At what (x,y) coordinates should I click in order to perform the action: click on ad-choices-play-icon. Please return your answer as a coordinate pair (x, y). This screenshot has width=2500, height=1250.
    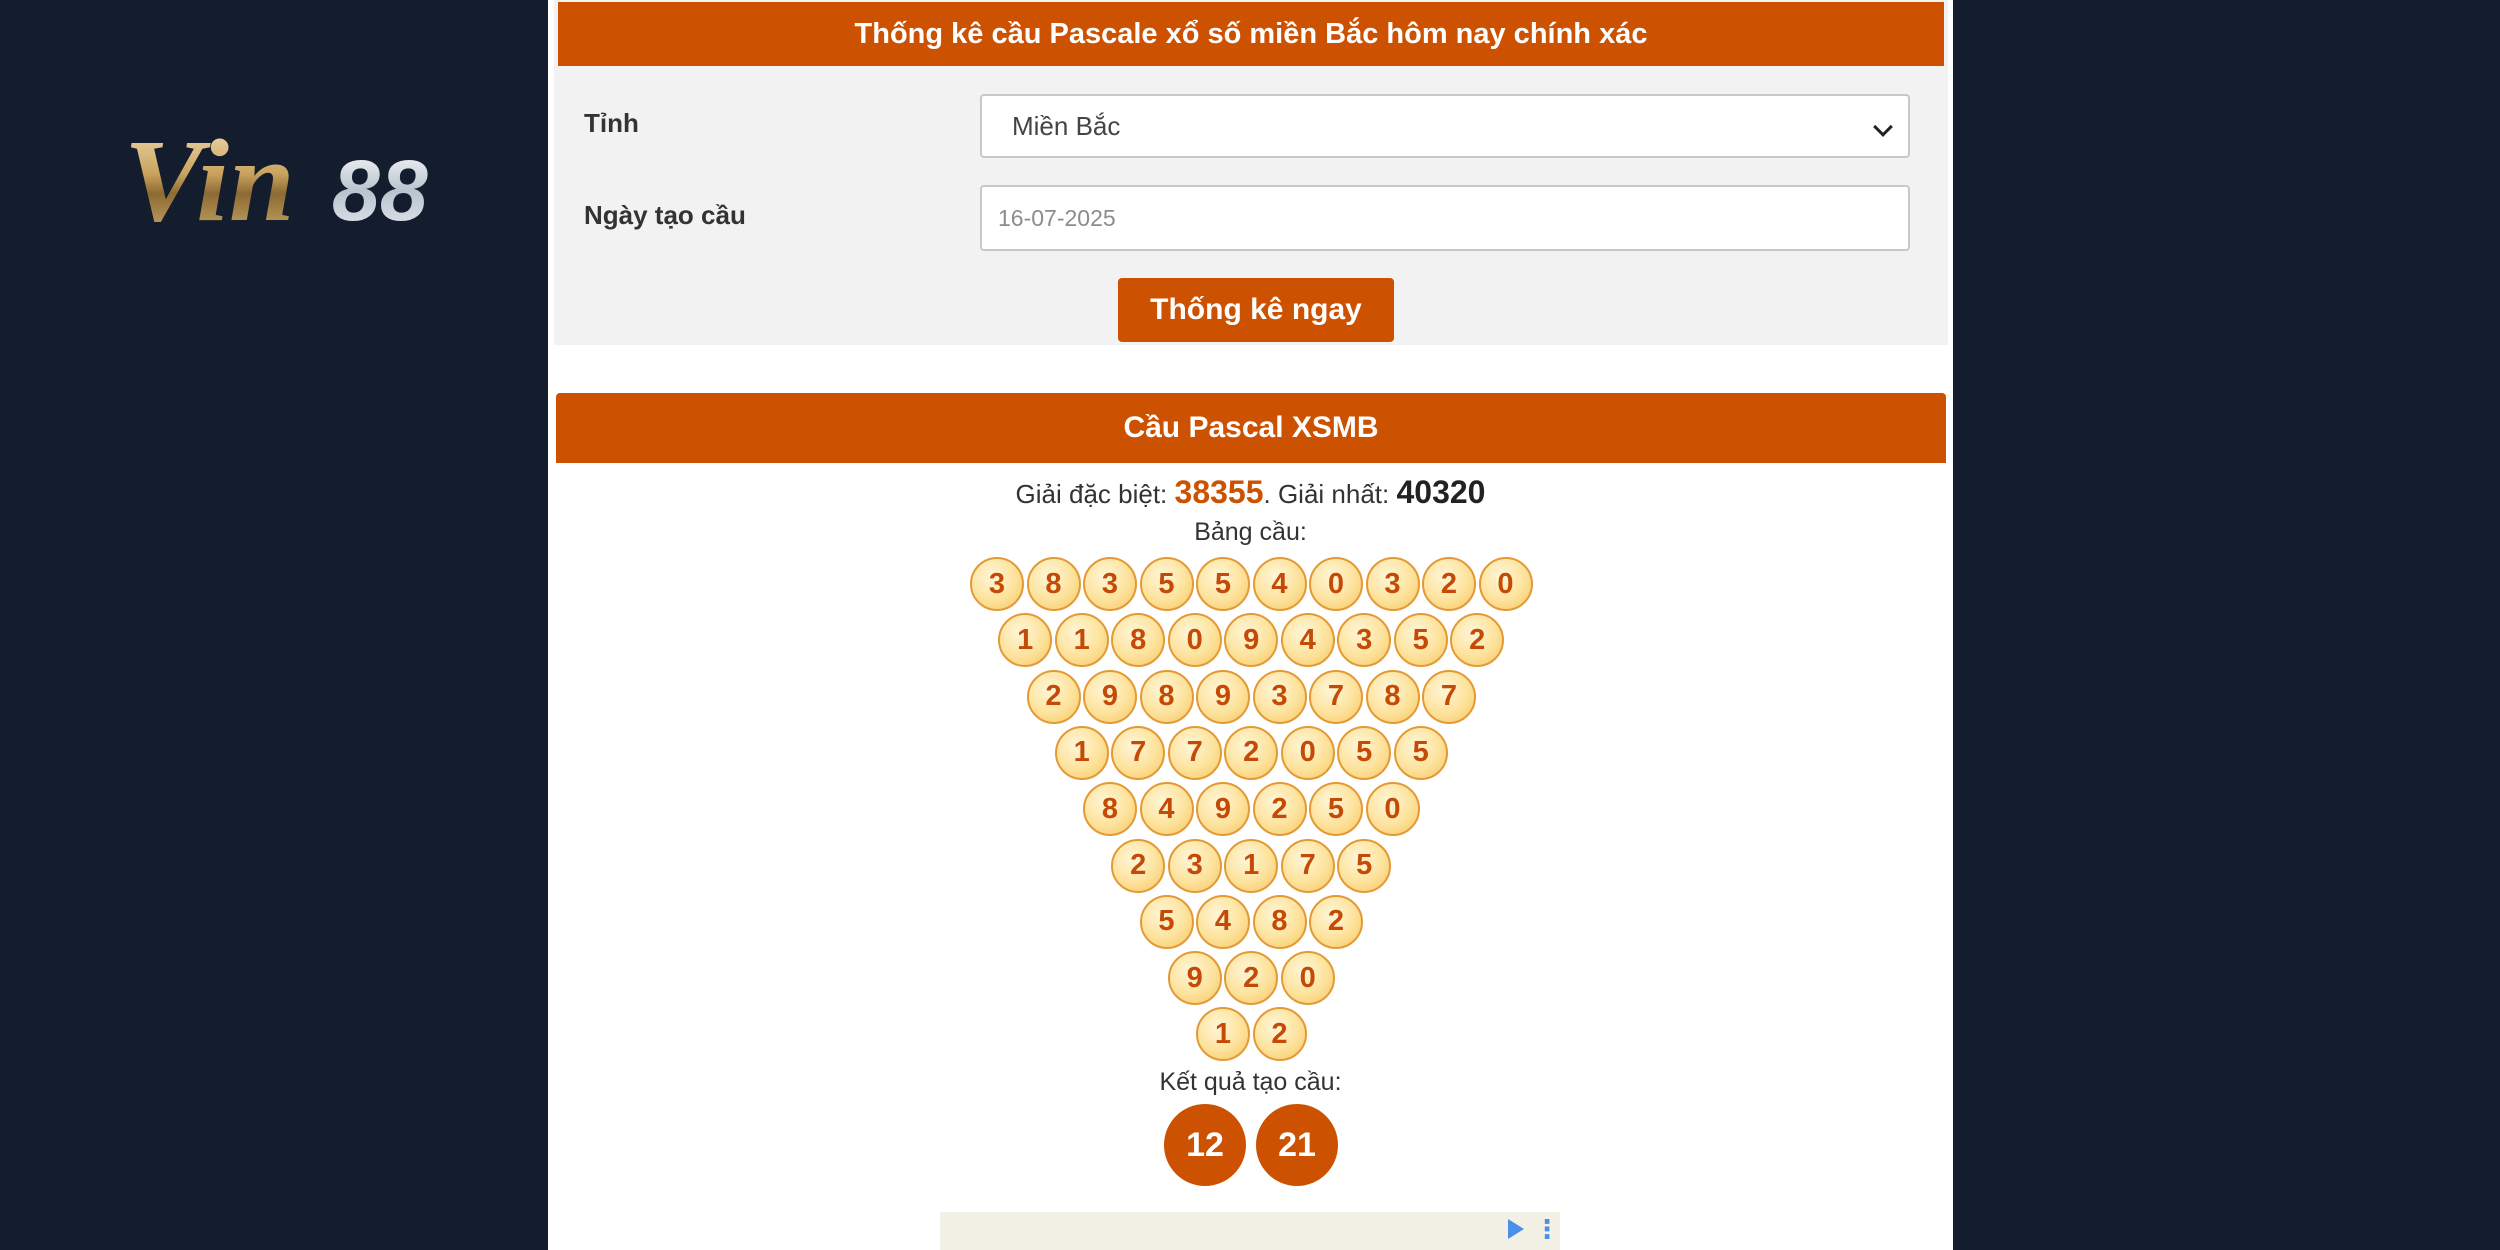
    Looking at the image, I should click on (1516, 1229).